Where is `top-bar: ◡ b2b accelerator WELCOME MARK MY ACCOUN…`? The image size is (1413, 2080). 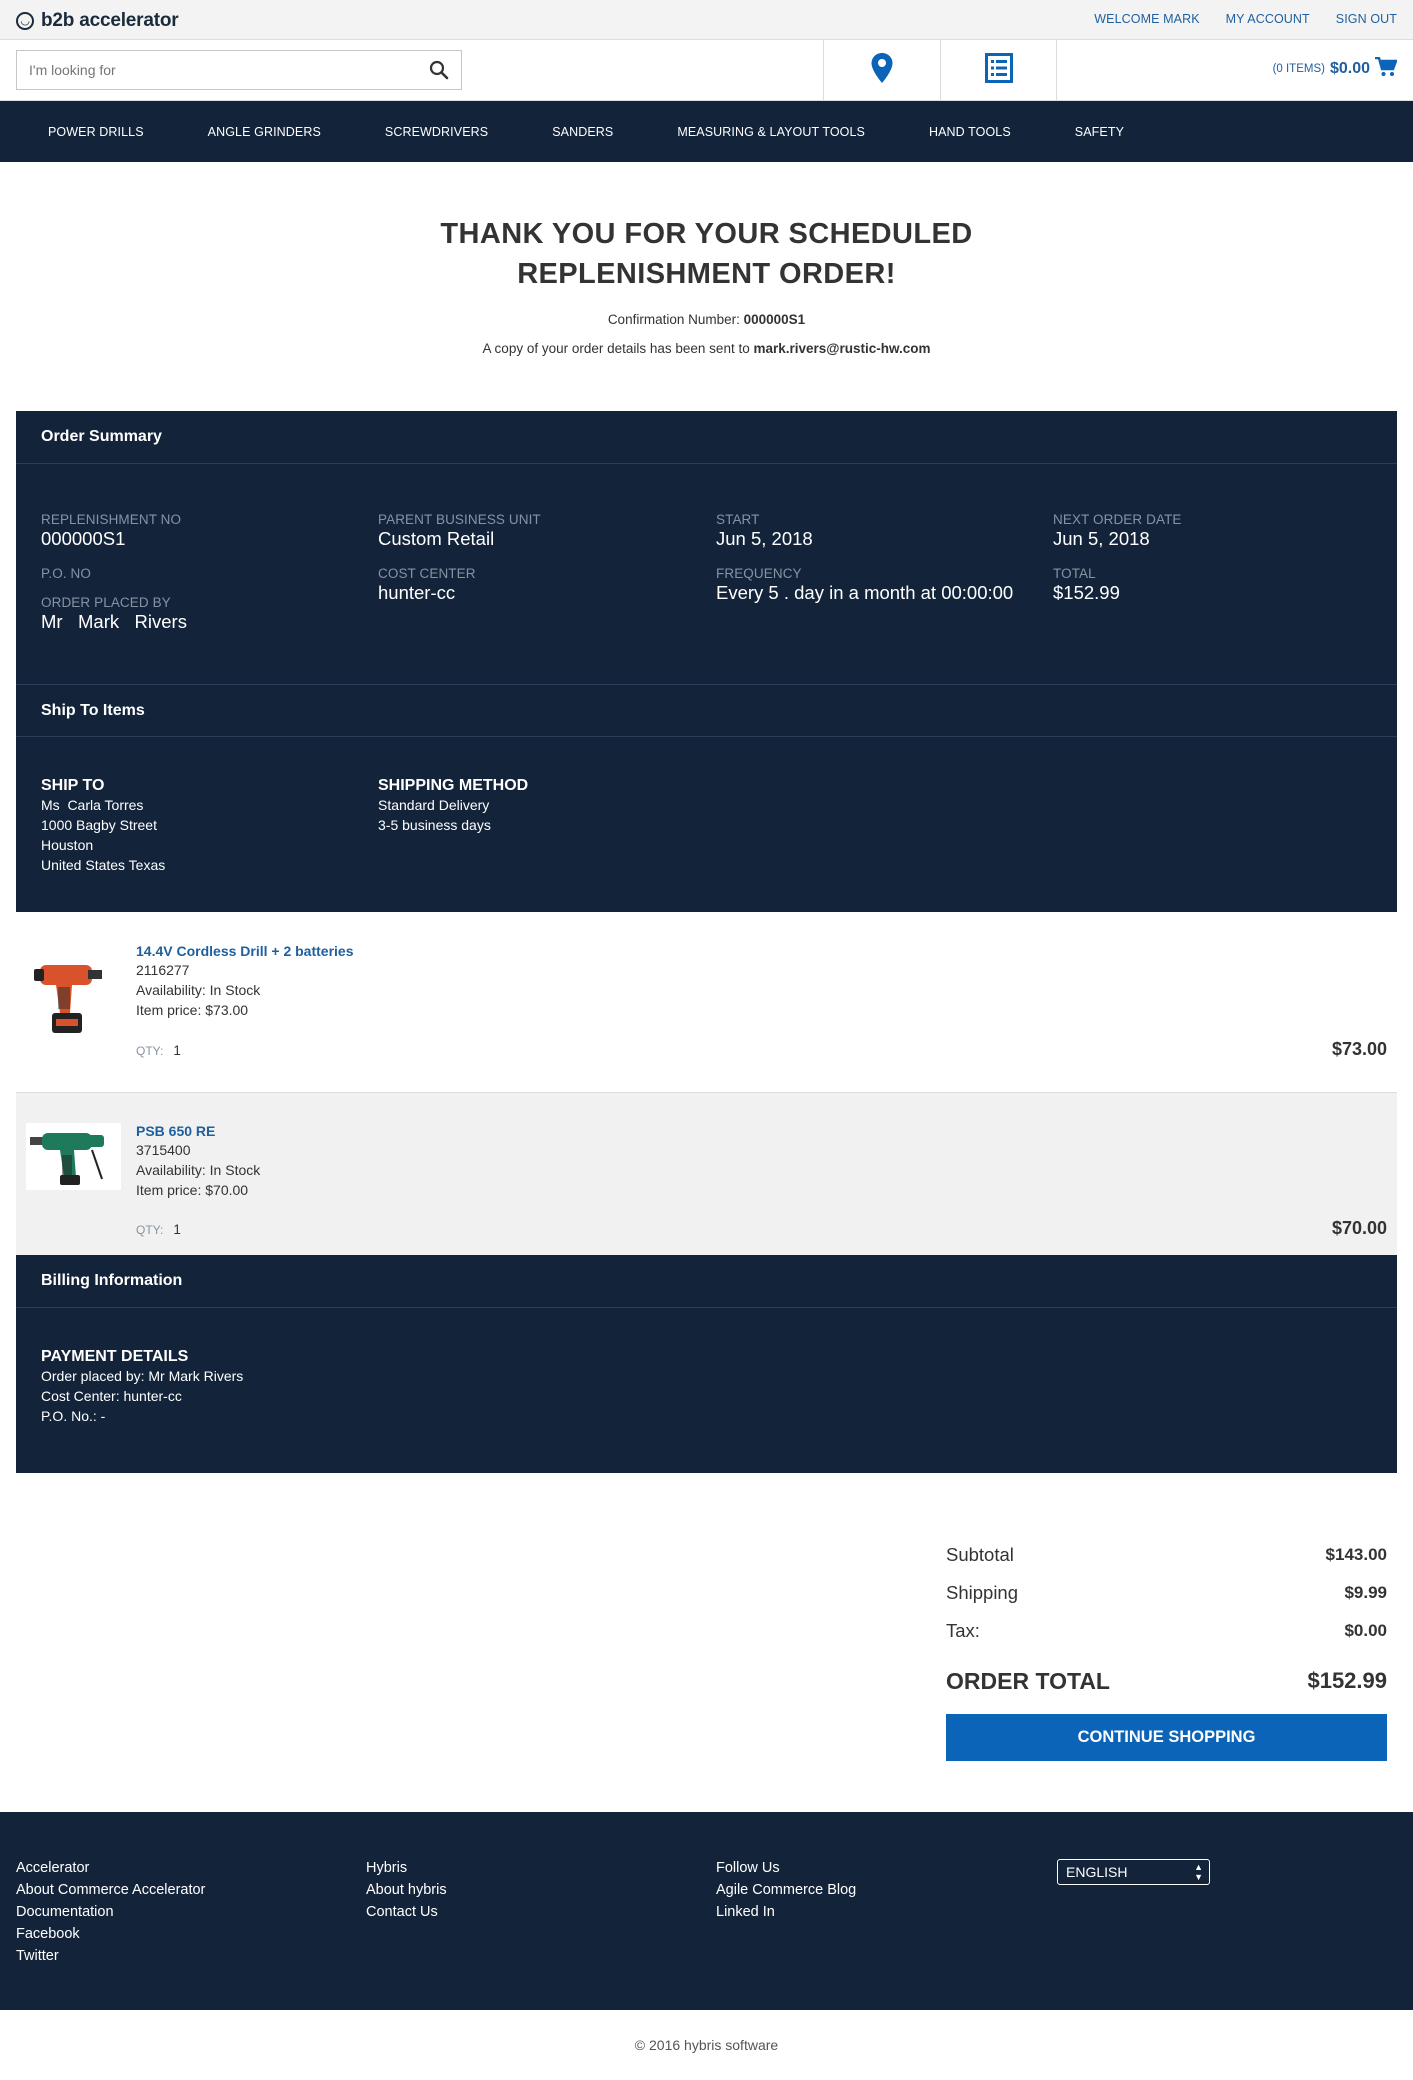
top-bar: ◡ b2b accelerator WELCOME MARK MY ACCOUN… is located at coordinates (706, 20).